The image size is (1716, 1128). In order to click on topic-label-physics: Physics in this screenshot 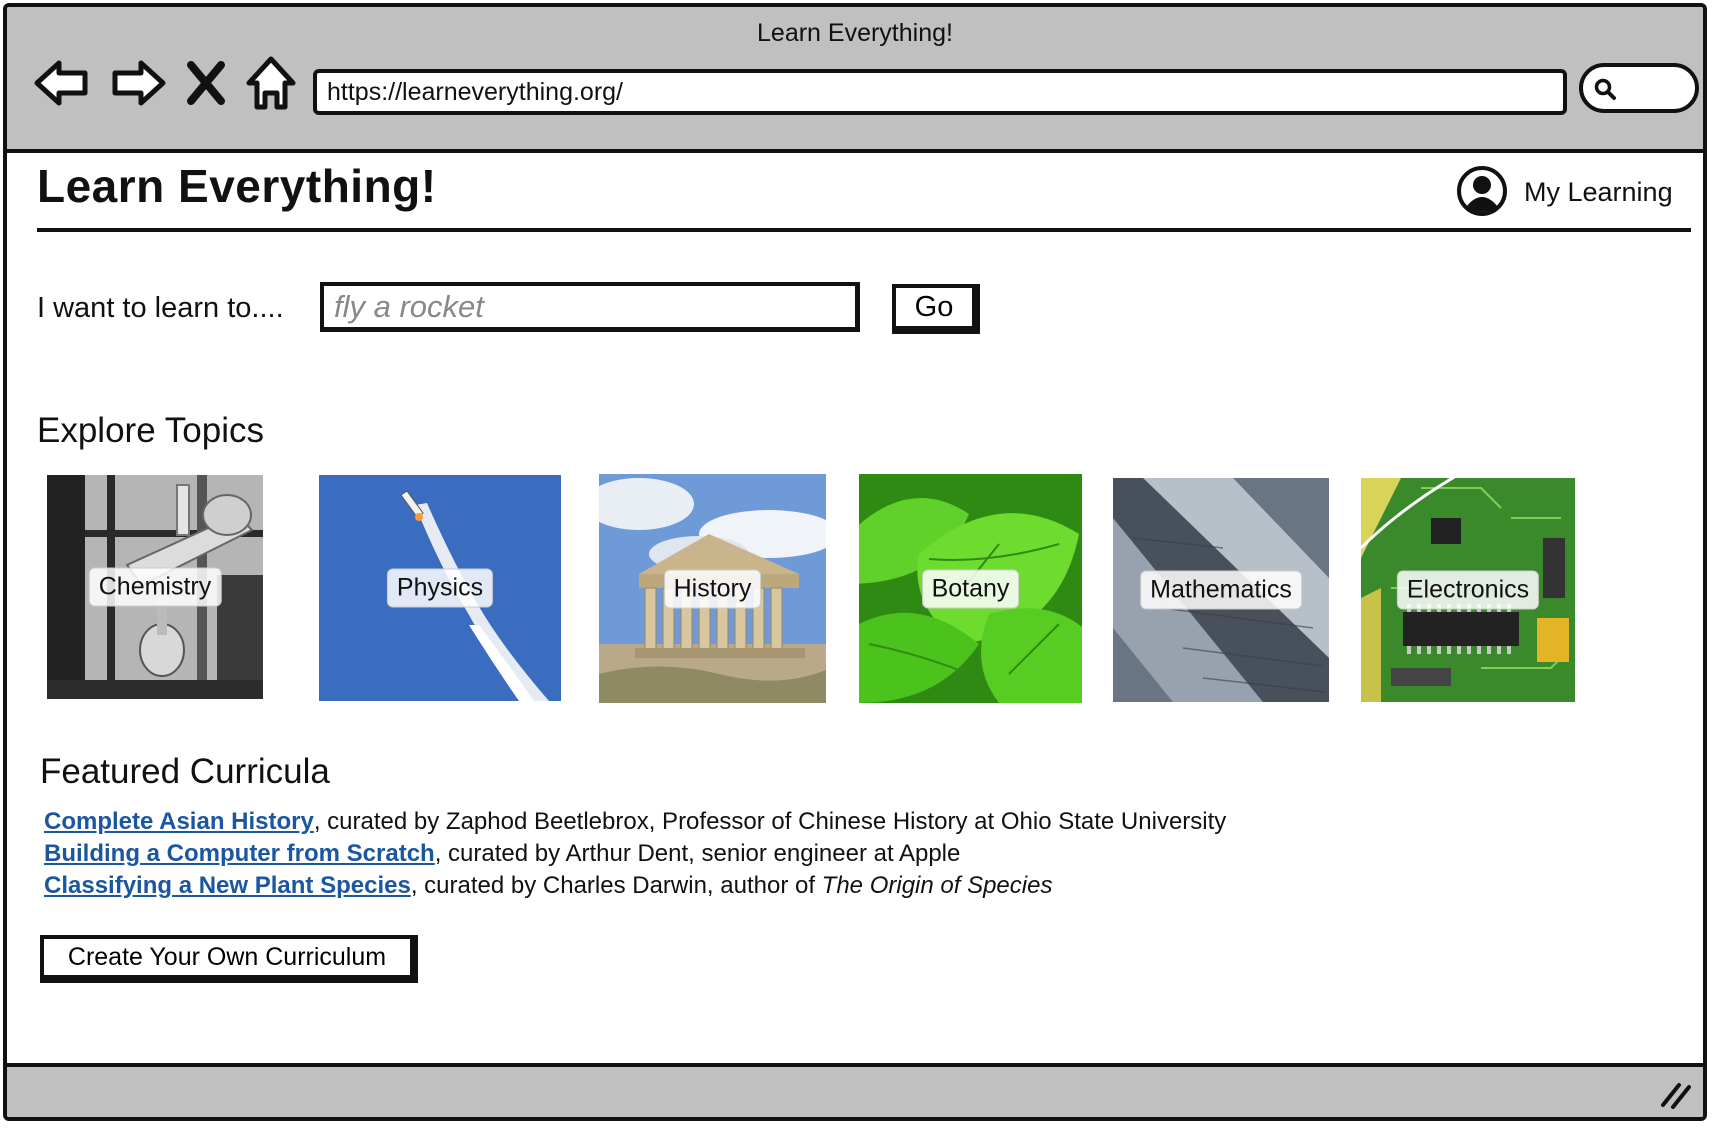, I will do `click(440, 588)`.